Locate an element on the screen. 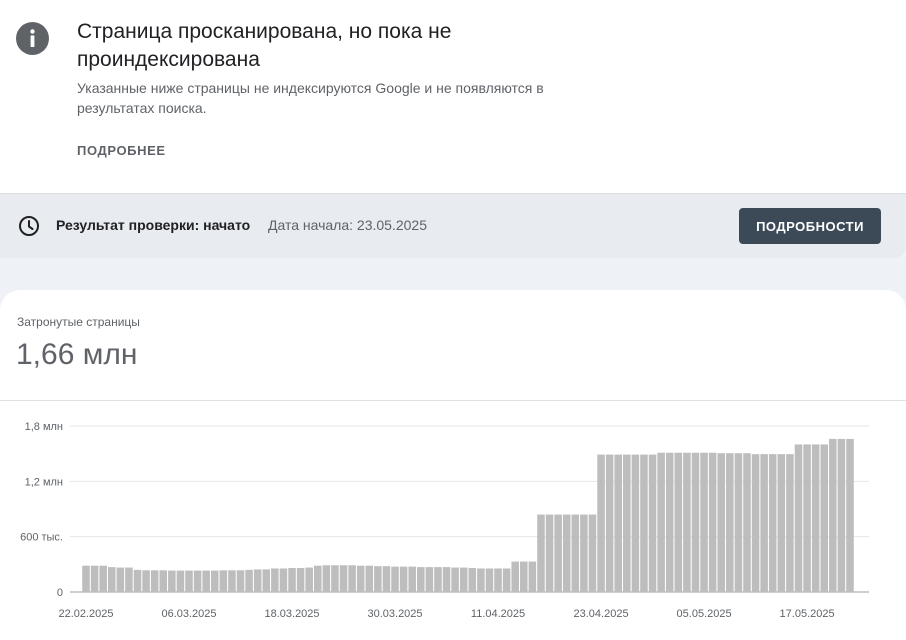 This screenshot has width=906, height=640. x-tick-label: 30.03.2025 is located at coordinates (394, 614).